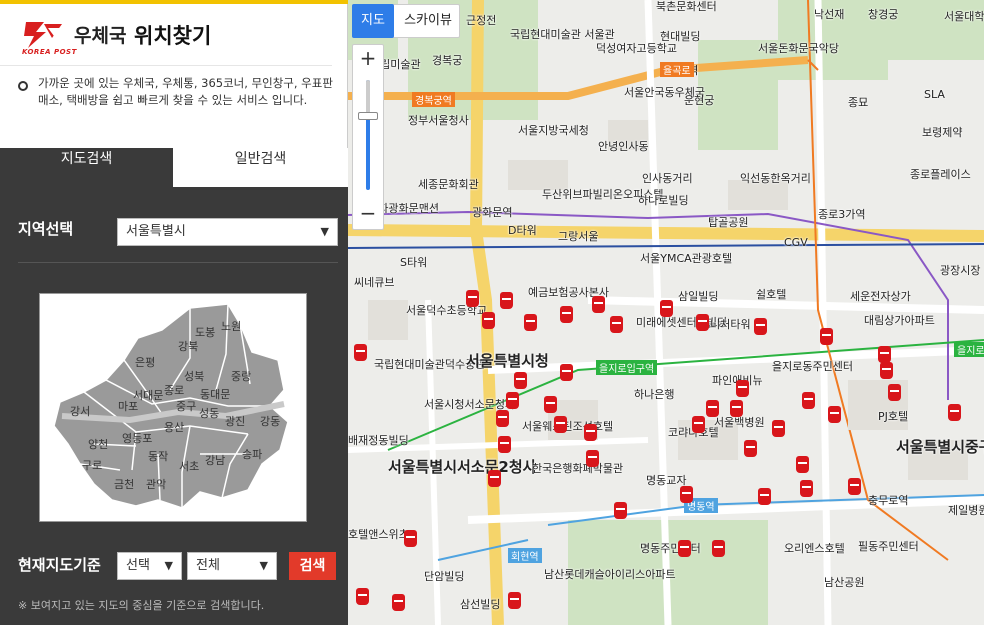 This screenshot has height=625, width=984. What do you see at coordinates (728, 222) in the screenshot?
I see `place-label: 탑골공원` at bounding box center [728, 222].